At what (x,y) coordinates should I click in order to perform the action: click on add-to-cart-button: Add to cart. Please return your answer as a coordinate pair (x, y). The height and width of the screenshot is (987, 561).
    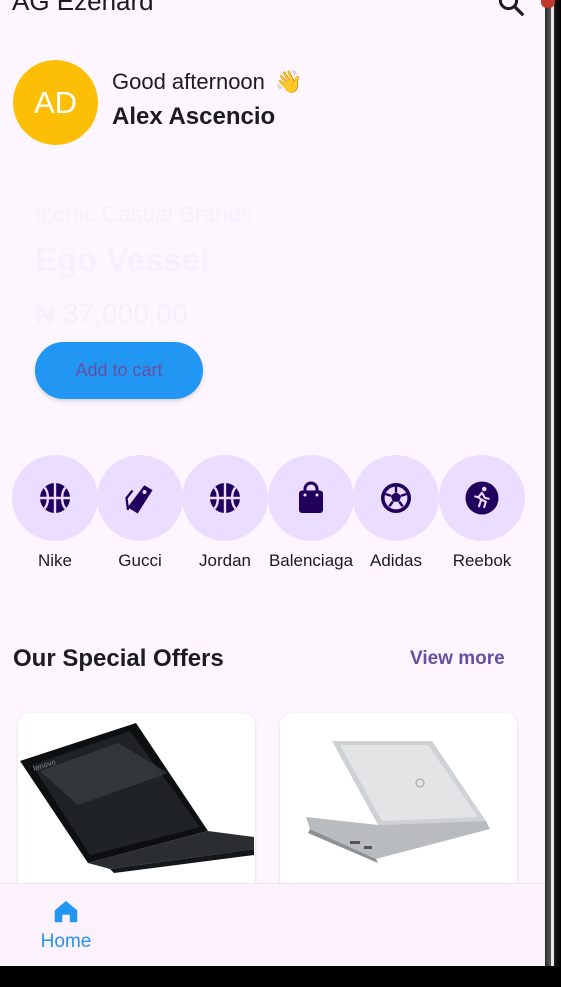
    Looking at the image, I should click on (119, 370).